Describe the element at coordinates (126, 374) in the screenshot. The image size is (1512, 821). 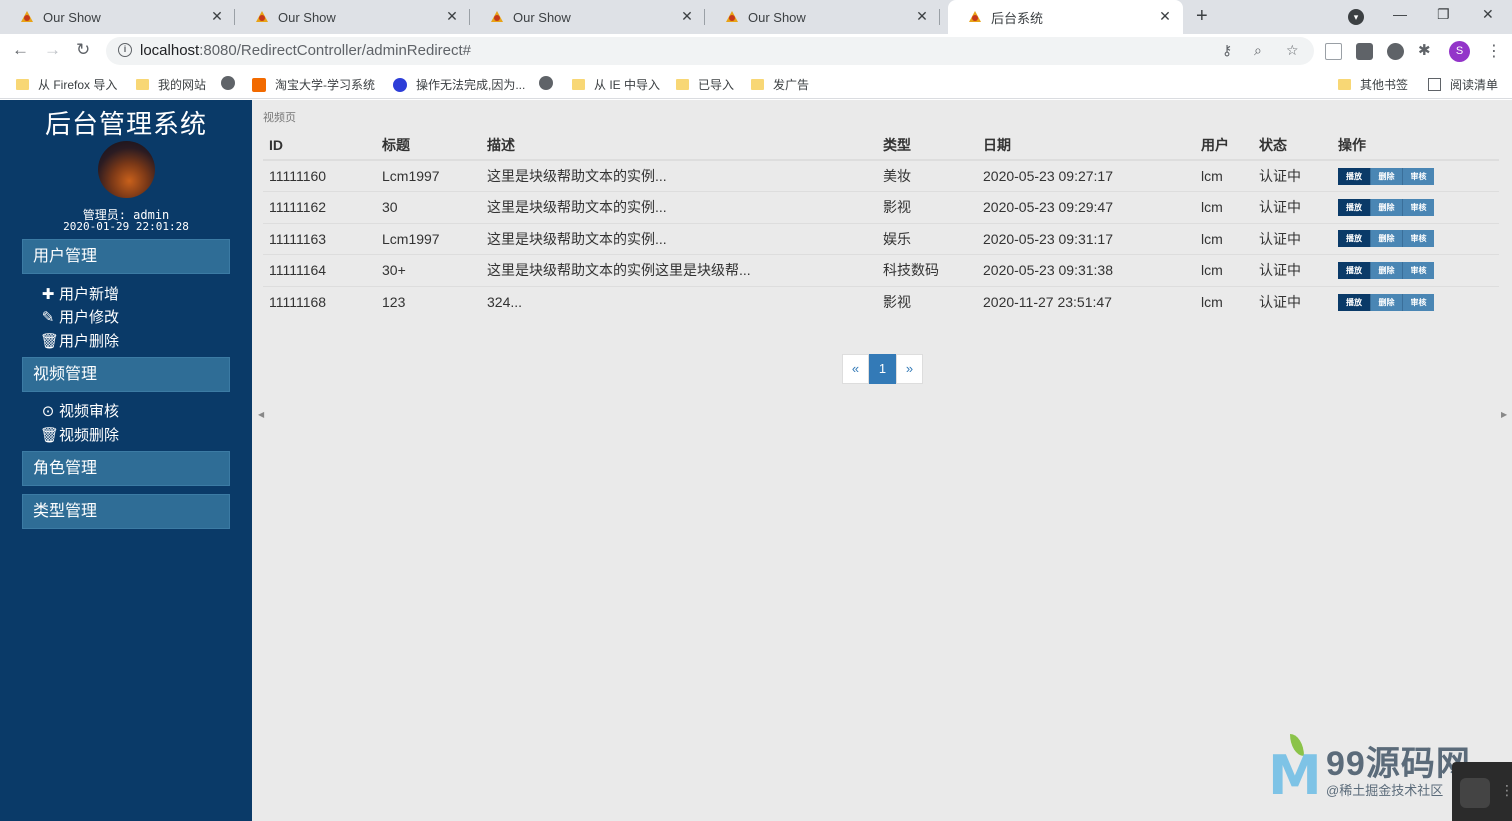
I see `menu-video-management: 视频管理` at that location.